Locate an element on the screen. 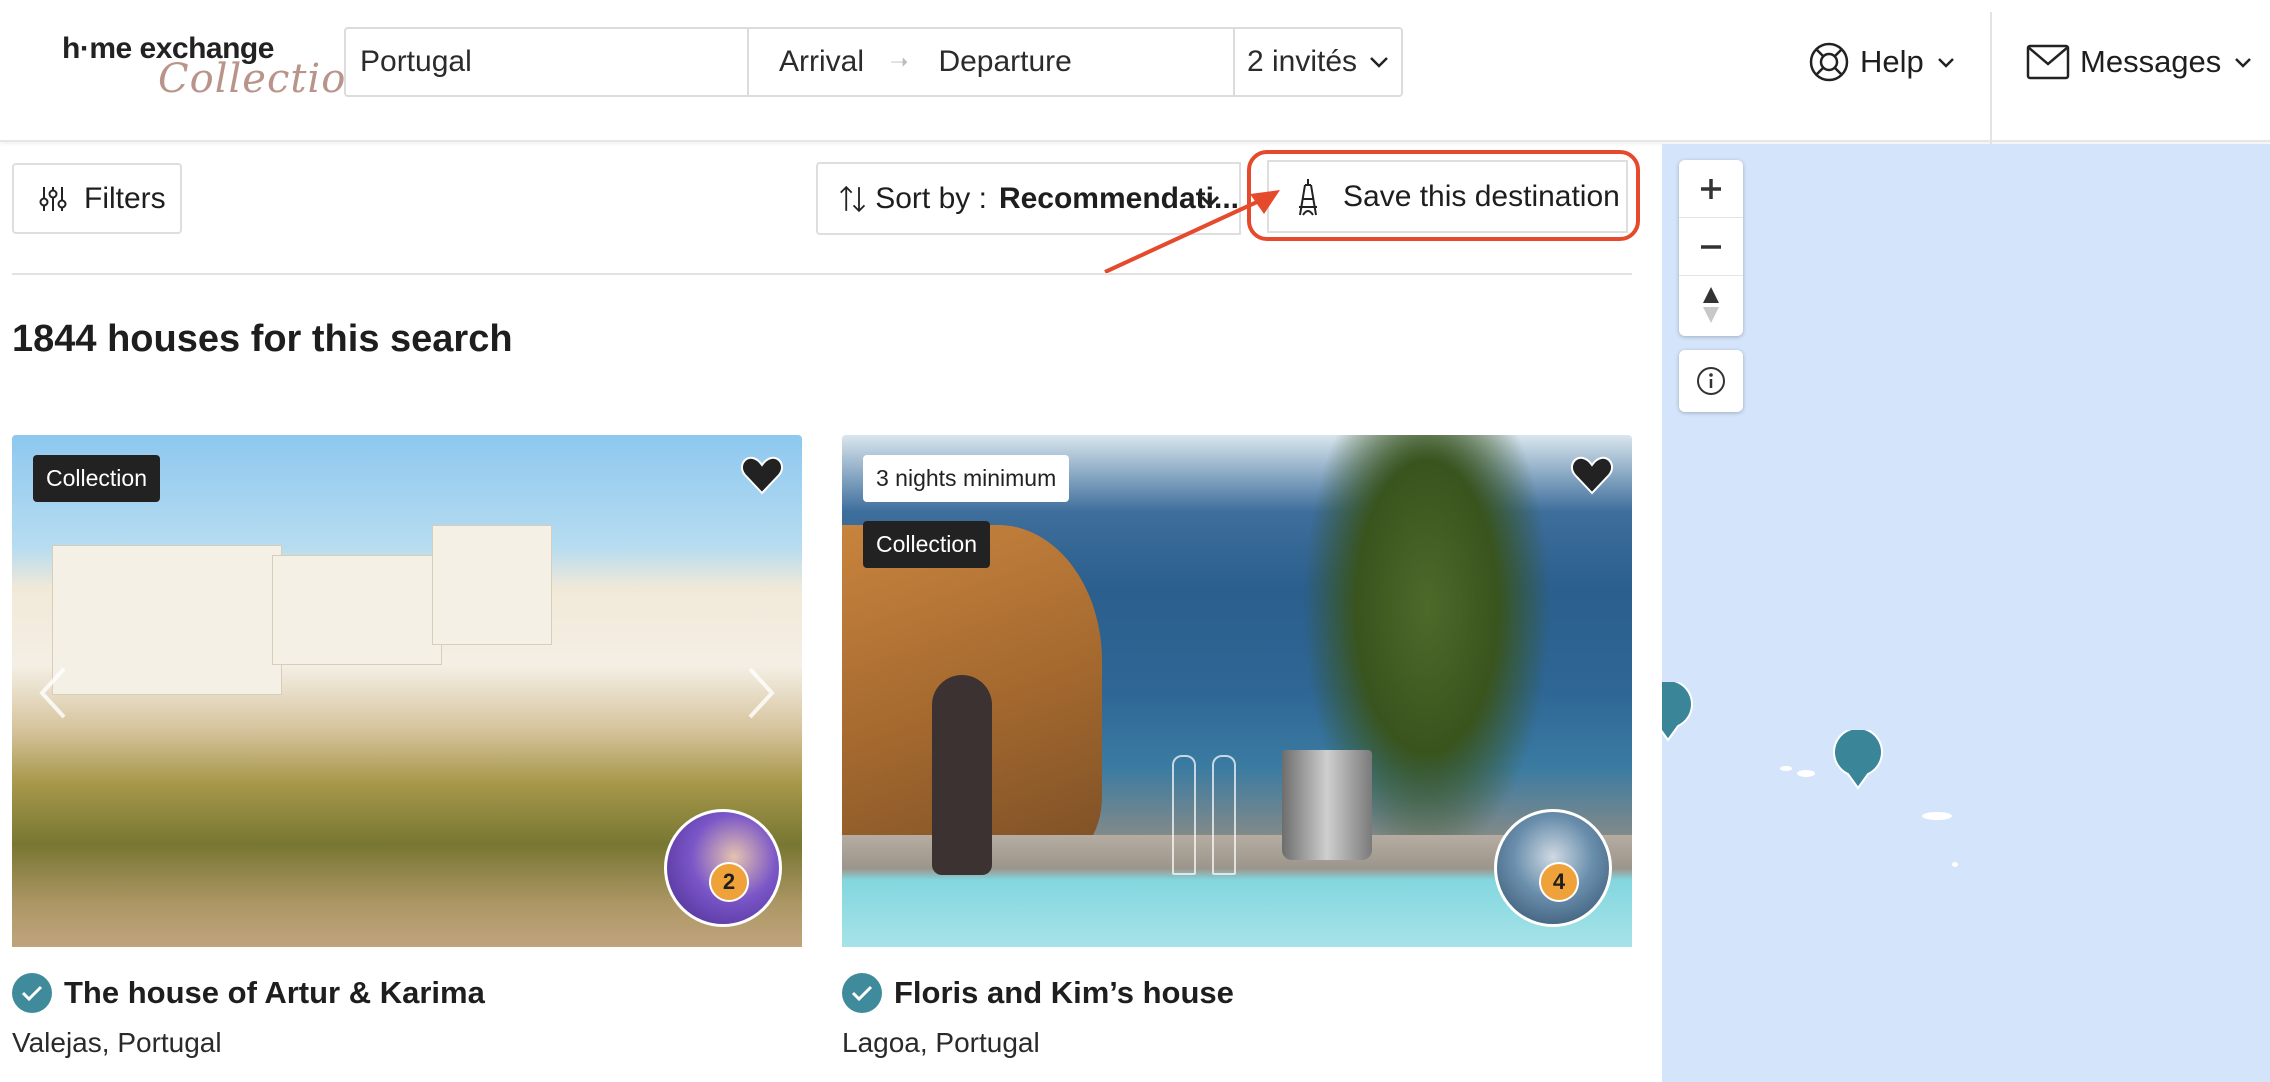 This screenshot has width=2270, height=1082. date-arrow-icon: ➝ is located at coordinates (899, 61).